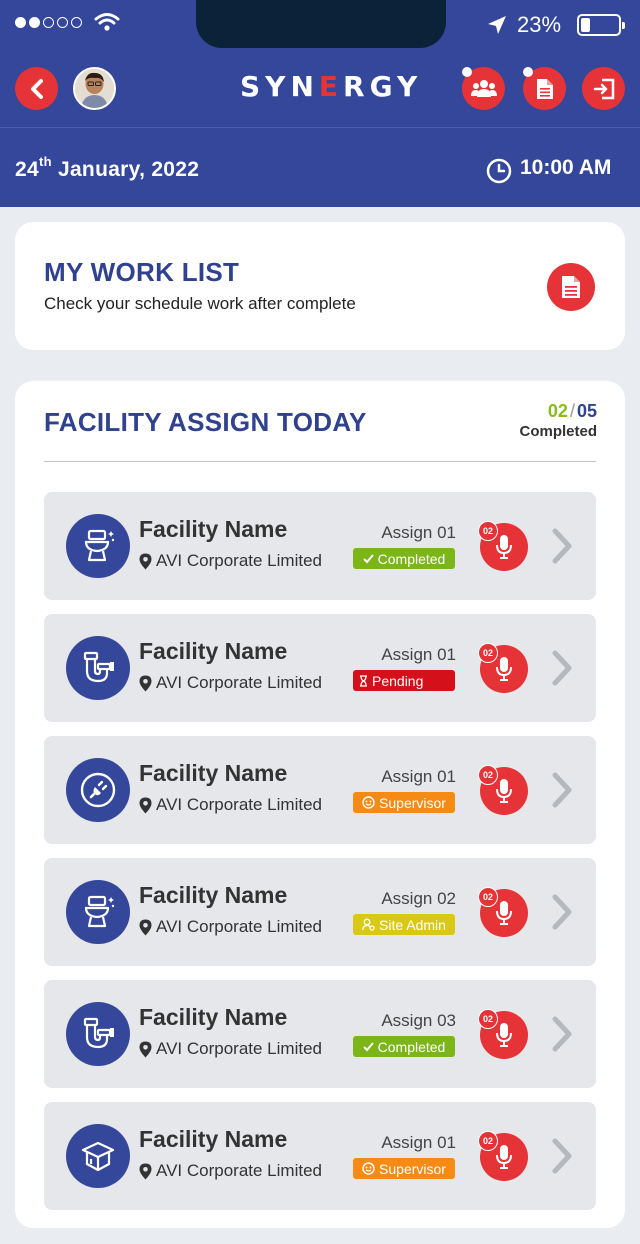 This screenshot has width=640, height=1244. What do you see at coordinates (142, 272) in the screenshot?
I see `work-list-title: MY WORK LIST` at bounding box center [142, 272].